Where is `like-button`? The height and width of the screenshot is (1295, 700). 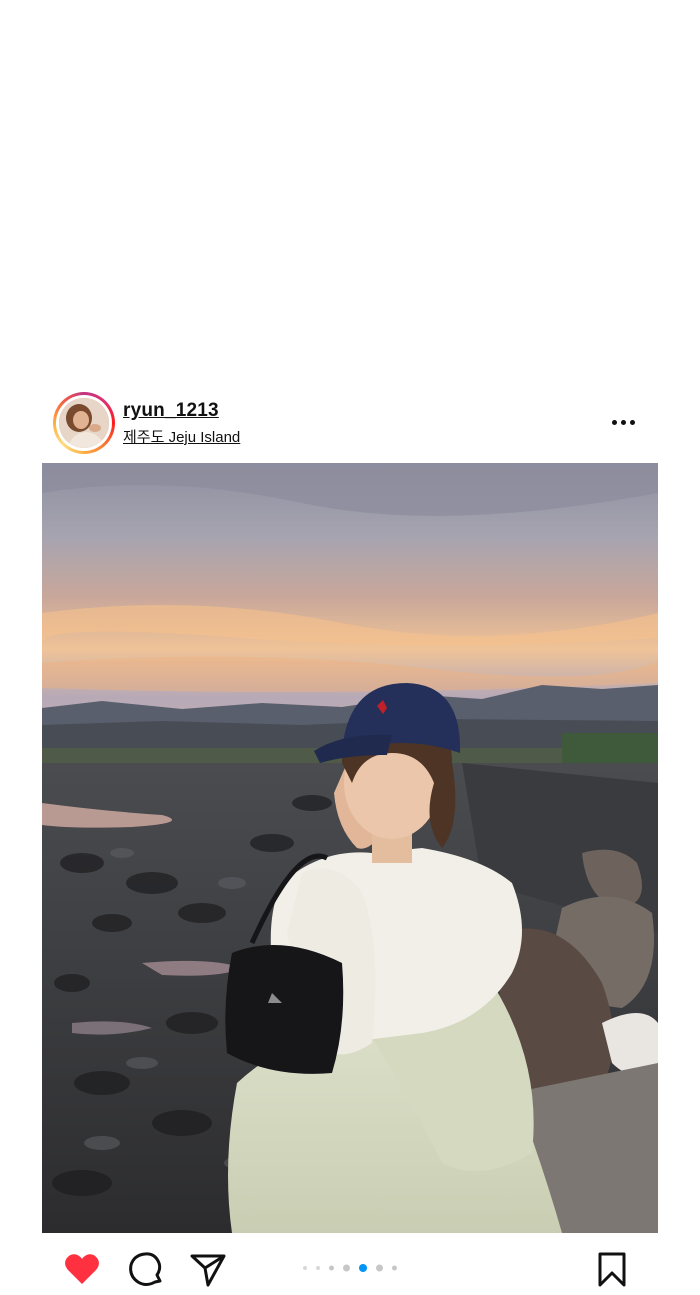 like-button is located at coordinates (82, 1269).